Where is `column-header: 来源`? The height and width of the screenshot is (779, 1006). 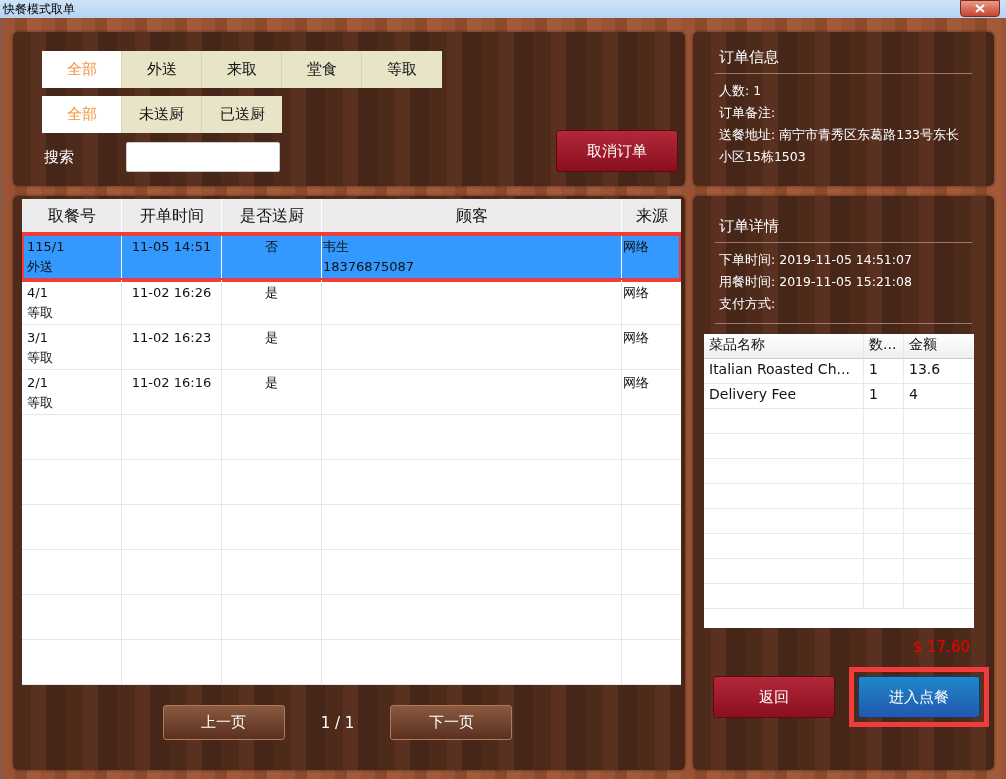
column-header: 来源 is located at coordinates (651, 216).